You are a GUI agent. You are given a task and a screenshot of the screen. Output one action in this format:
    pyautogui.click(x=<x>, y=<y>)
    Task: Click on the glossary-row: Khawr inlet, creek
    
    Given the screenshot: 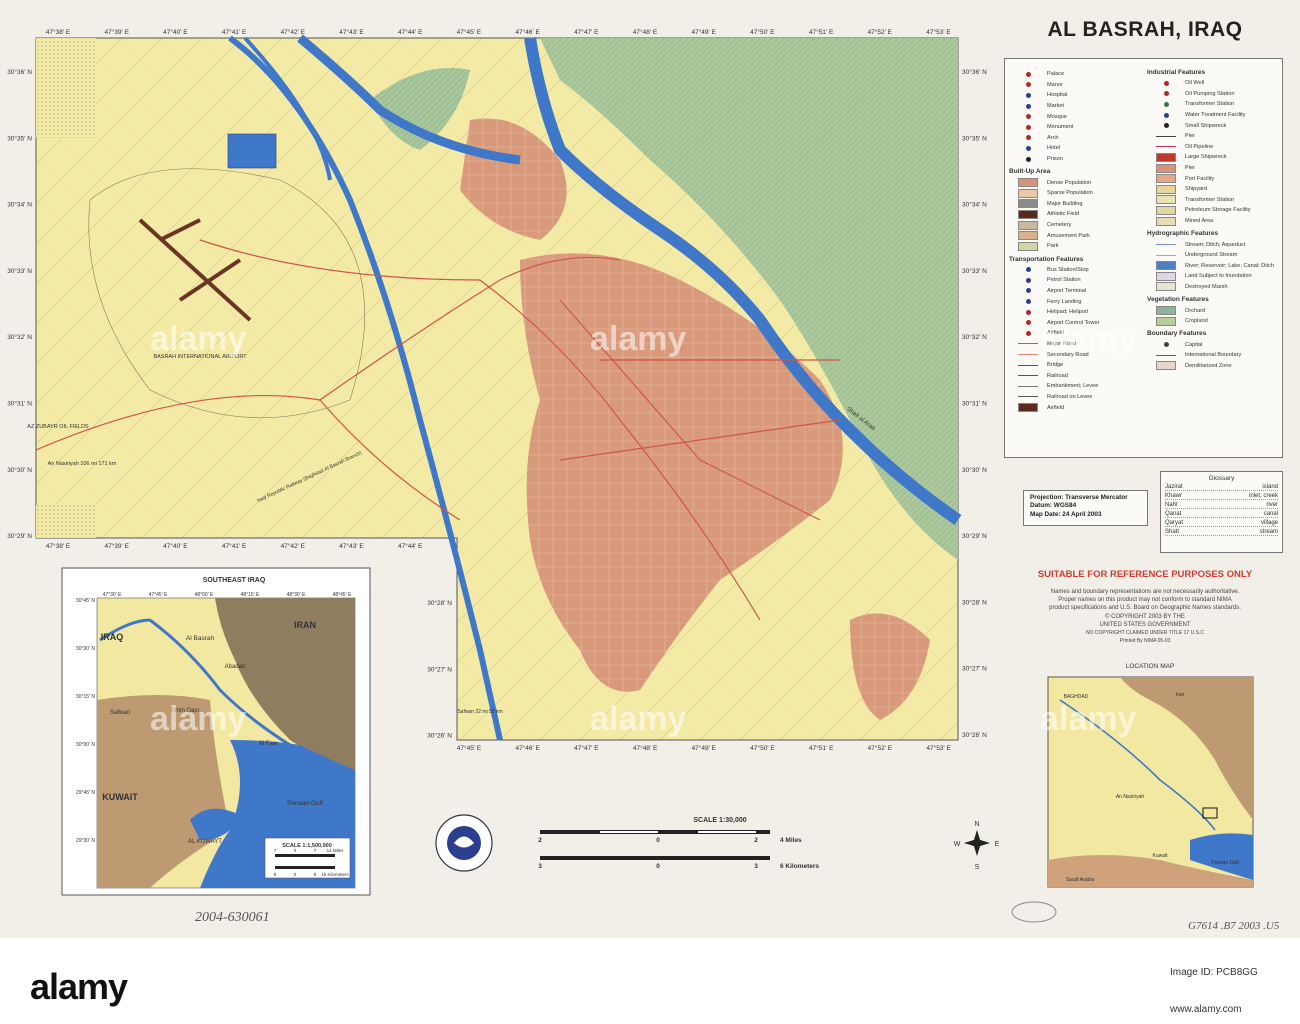 What is the action you would take?
    pyautogui.click(x=1221, y=496)
    